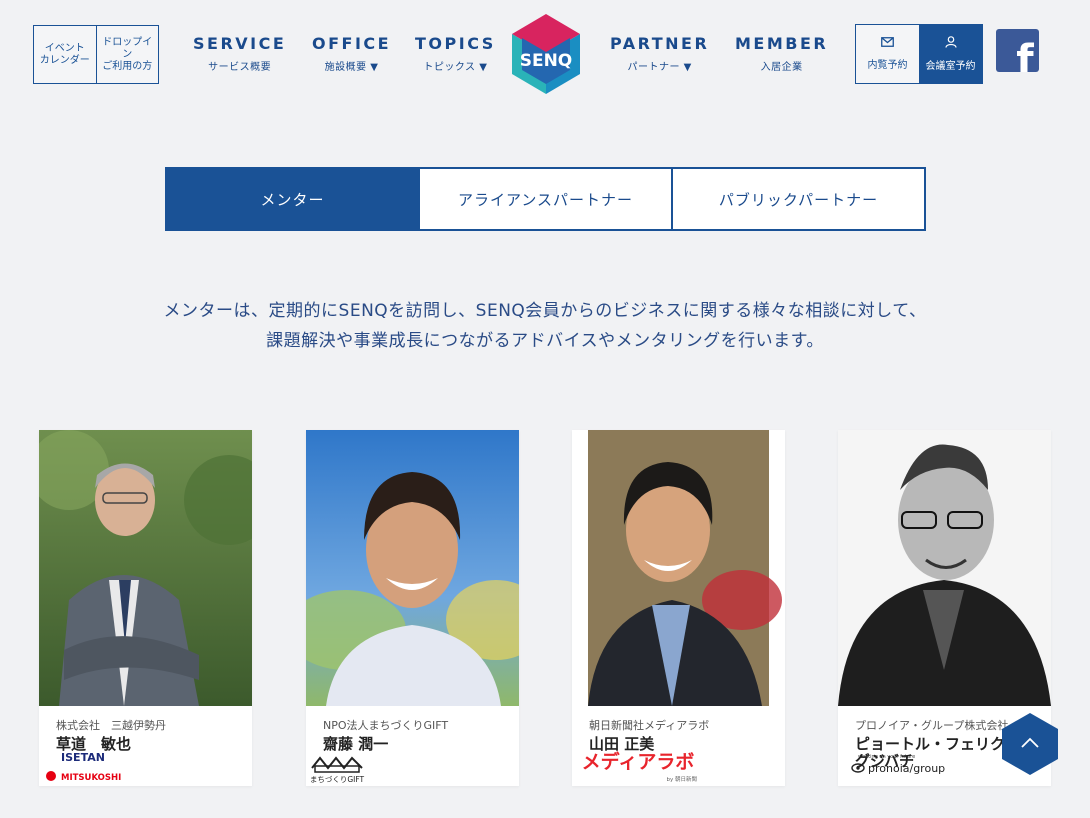 Image resolution: width=1090 pixels, height=818 pixels. I want to click on left-button-group: イベント カレンダー ドロップイン ご利用の方, so click(96, 54).